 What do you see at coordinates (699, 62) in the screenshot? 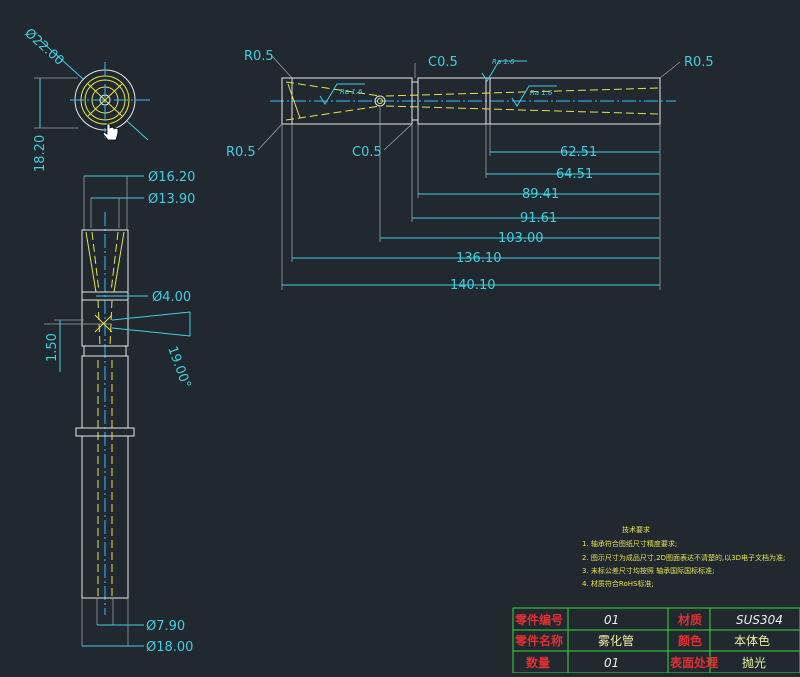
I see `label-r05-right: R0.5` at bounding box center [699, 62].